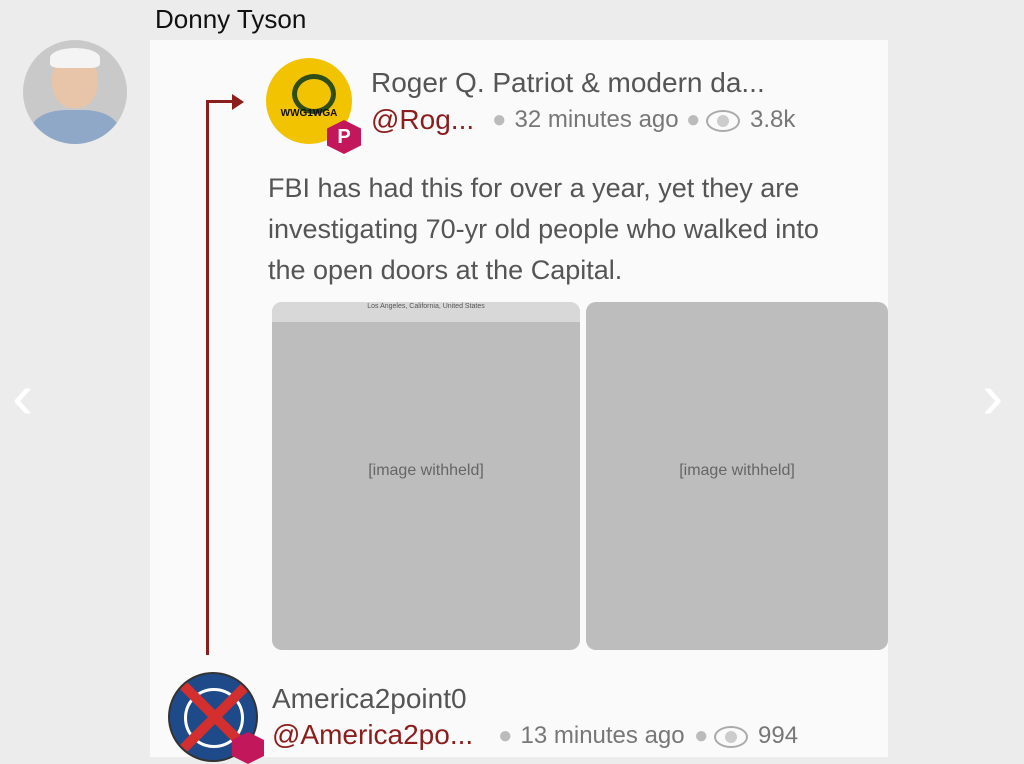  Describe the element at coordinates (207, 377) in the screenshot. I see `thread-connector-line` at that location.